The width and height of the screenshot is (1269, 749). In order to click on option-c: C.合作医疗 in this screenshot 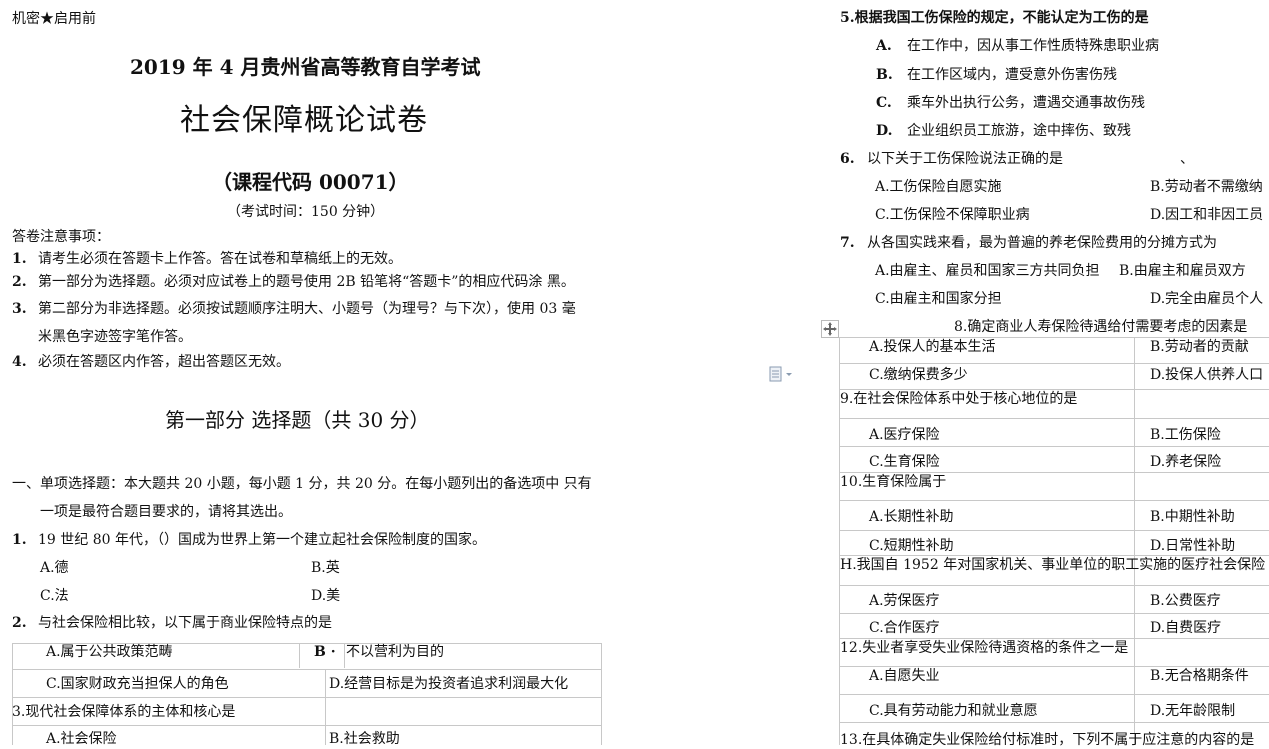, I will do `click(904, 628)`.